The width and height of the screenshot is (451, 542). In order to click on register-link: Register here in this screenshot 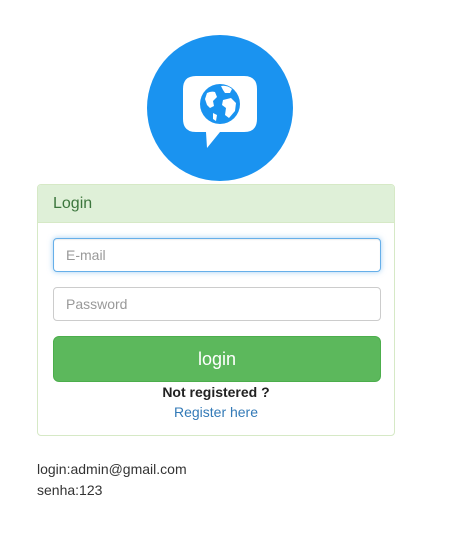, I will do `click(216, 412)`.